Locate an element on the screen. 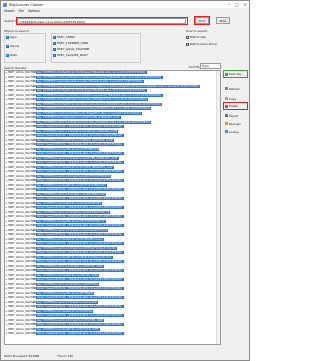 This screenshot has height=361, width=320. copy-button: Copy is located at coordinates (235, 98).